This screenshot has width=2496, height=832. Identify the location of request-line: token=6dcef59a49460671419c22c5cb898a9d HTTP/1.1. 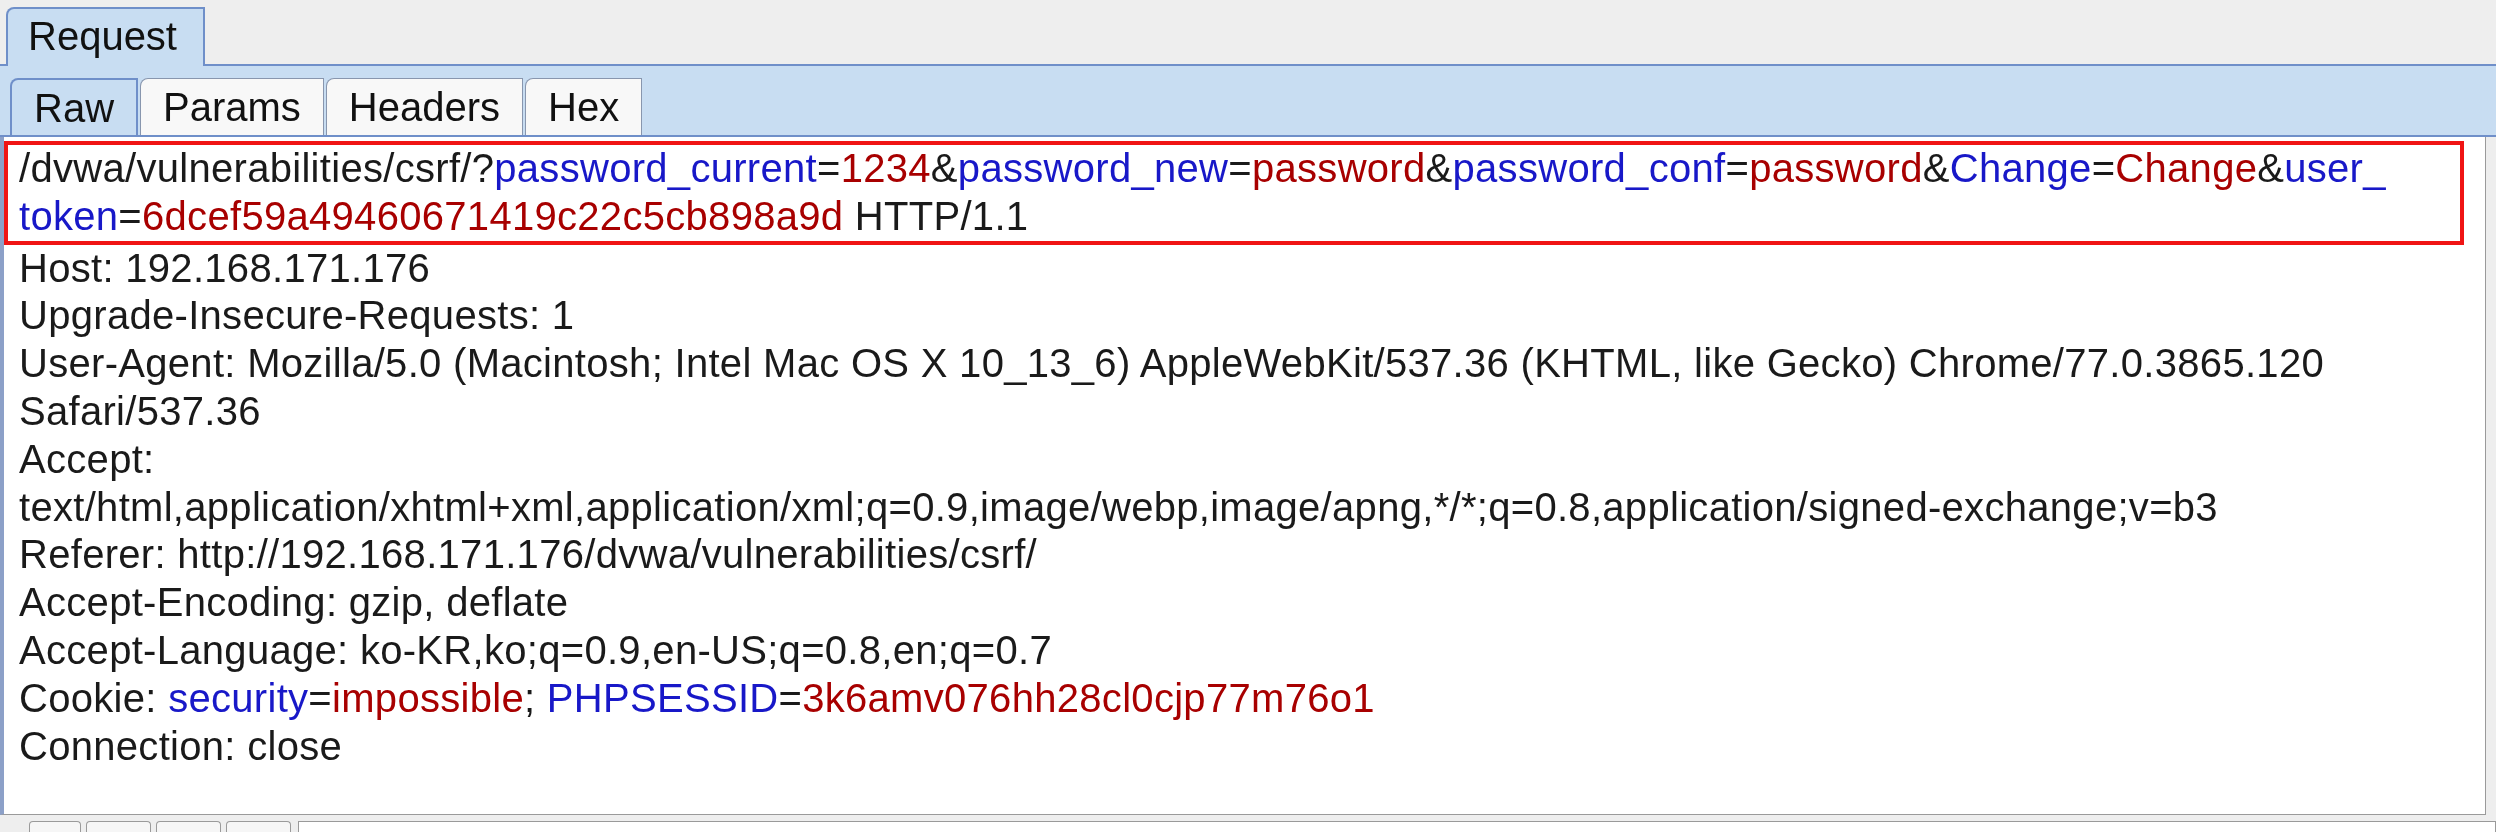
(524, 216).